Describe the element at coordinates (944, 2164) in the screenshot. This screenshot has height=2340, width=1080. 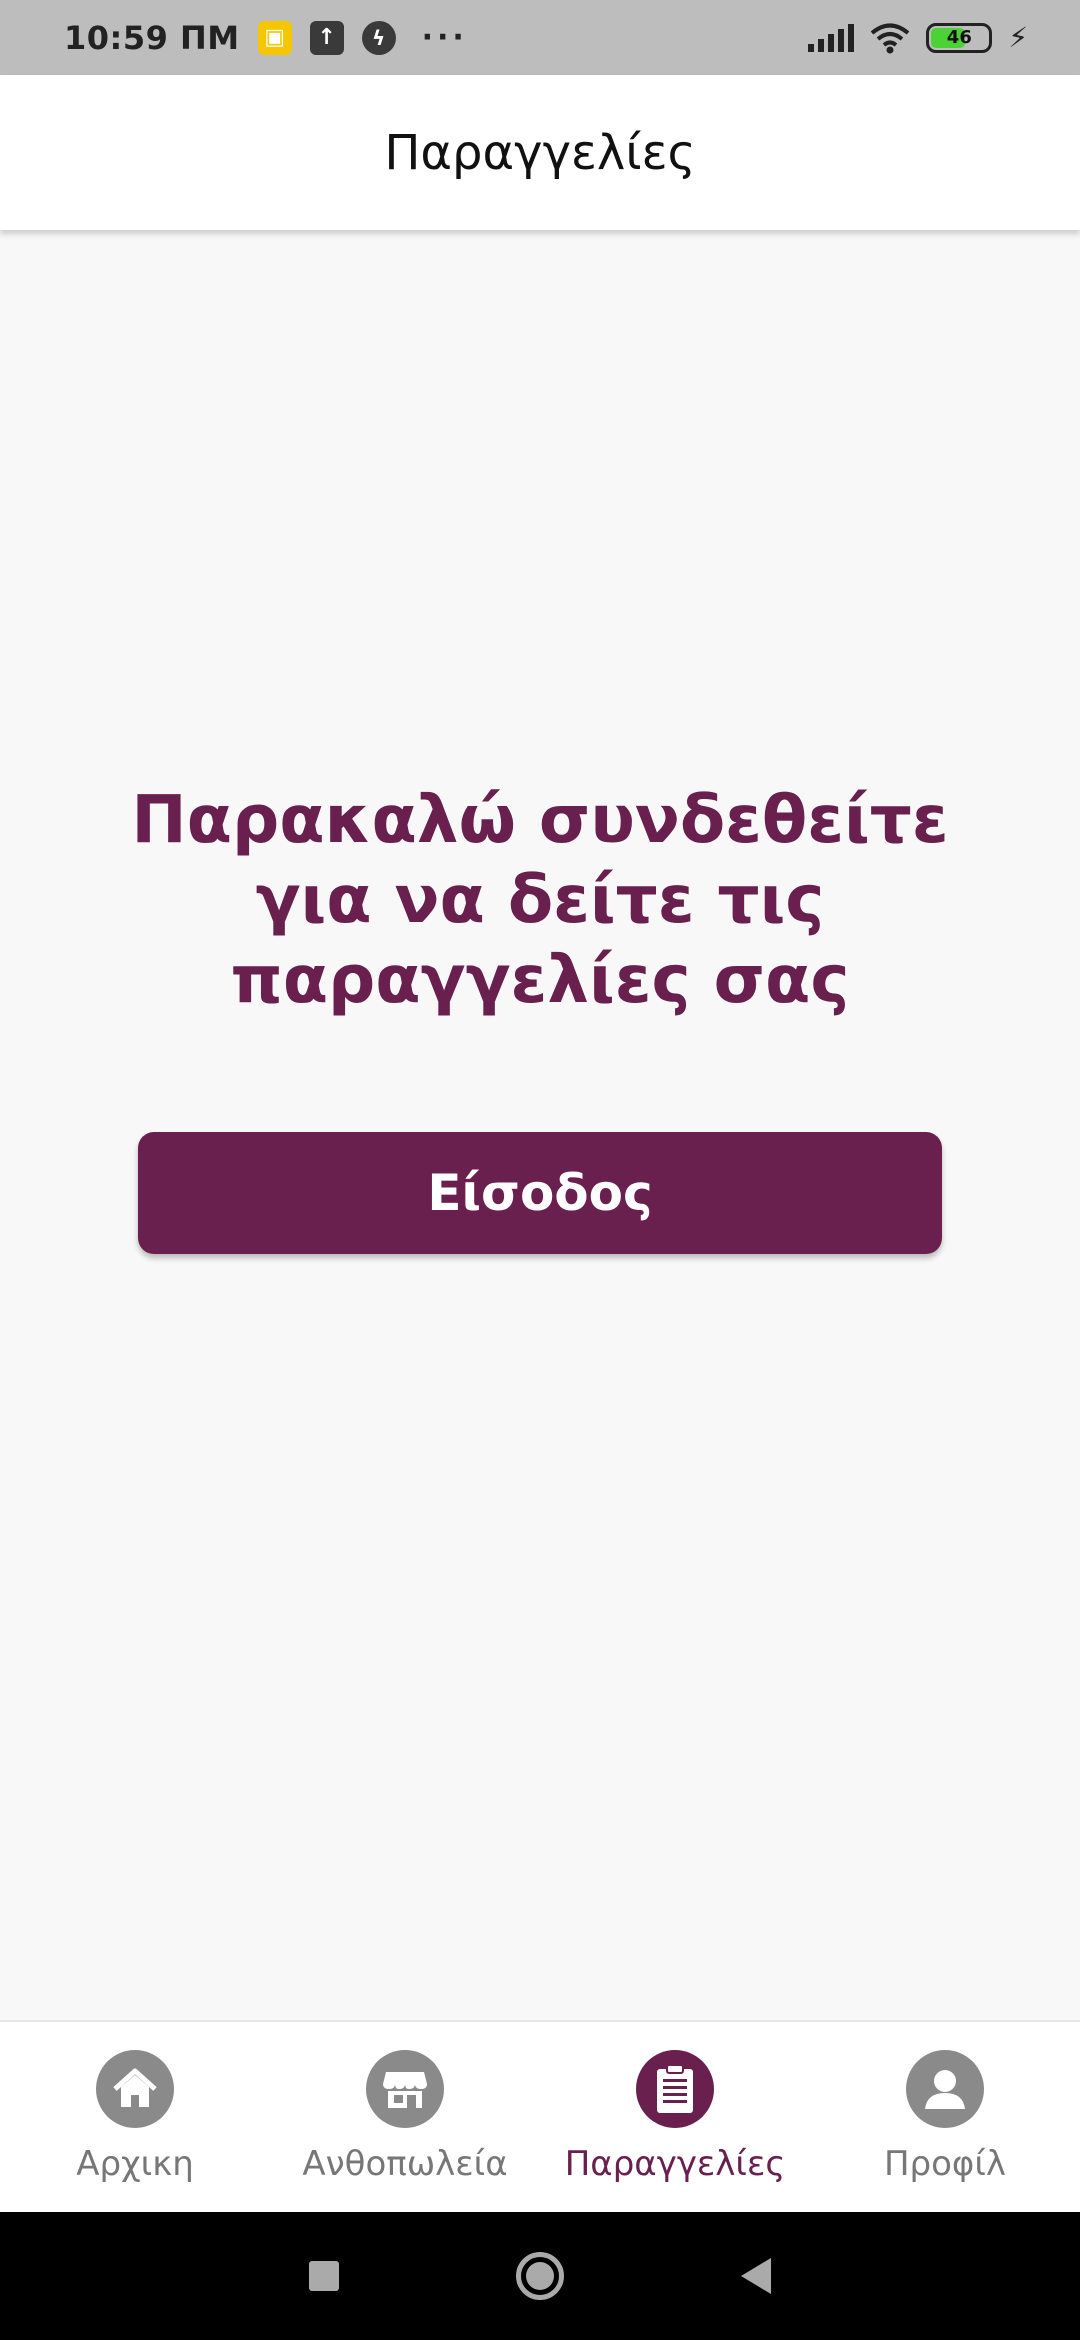
I see `nav-label-profile: Προφίλ` at that location.